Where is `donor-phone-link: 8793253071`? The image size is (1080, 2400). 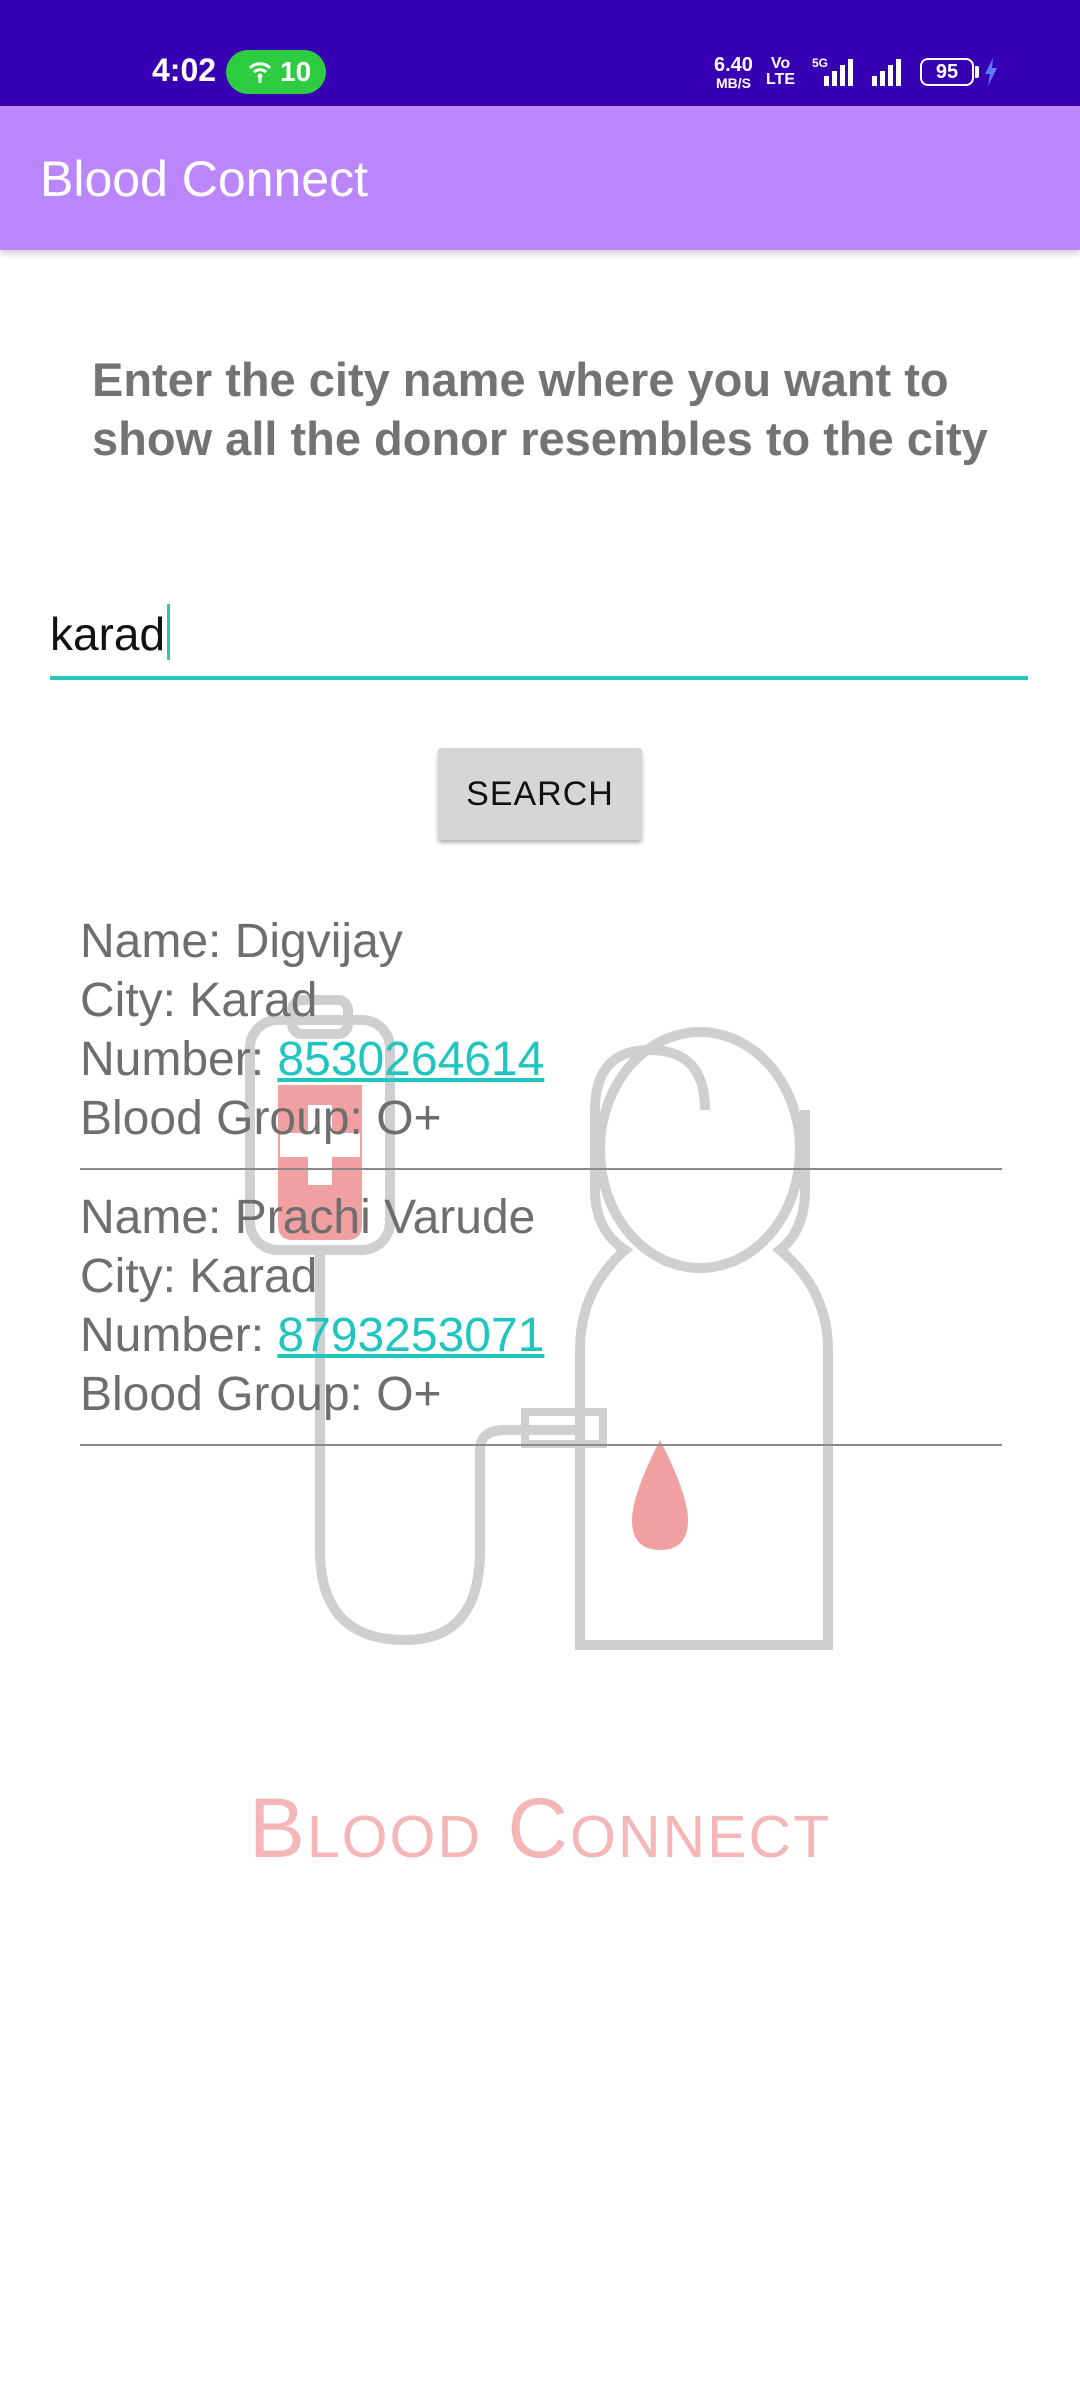 donor-phone-link: 8793253071 is located at coordinates (410, 1335).